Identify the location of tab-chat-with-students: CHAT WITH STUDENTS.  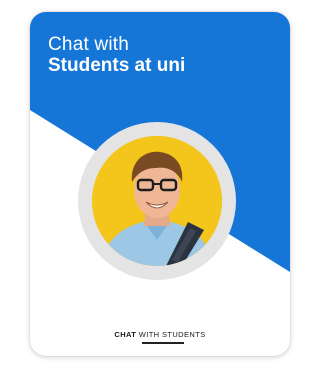
(160, 334).